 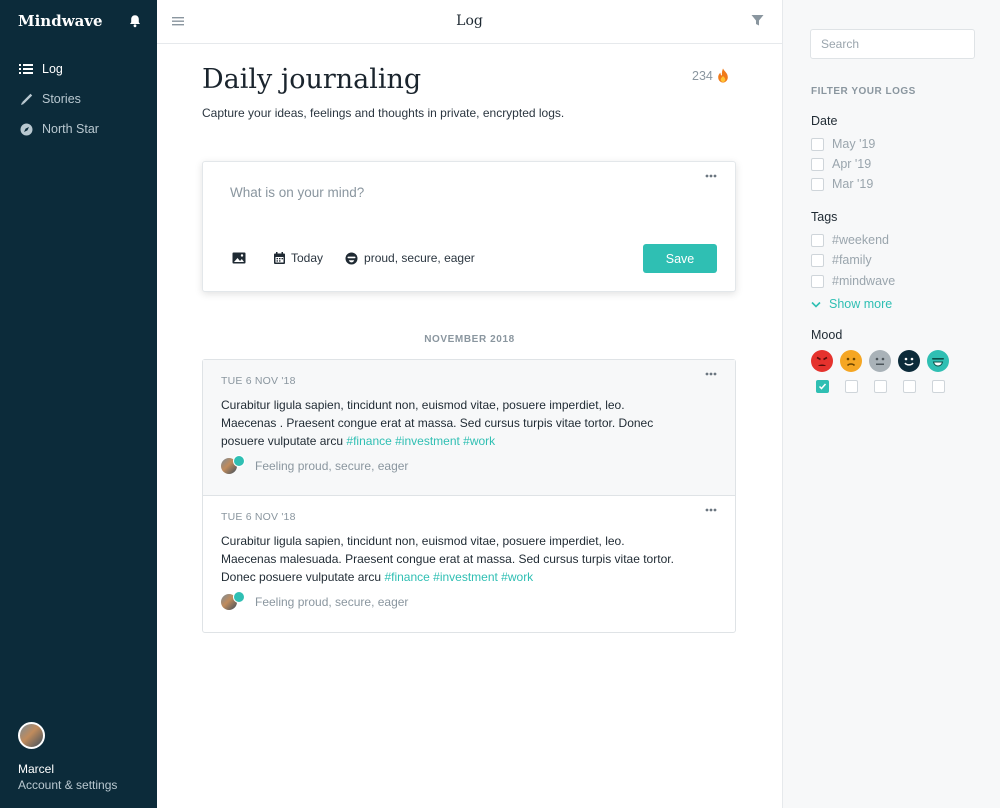 I want to click on happy-mood-icon, so click(x=909, y=361).